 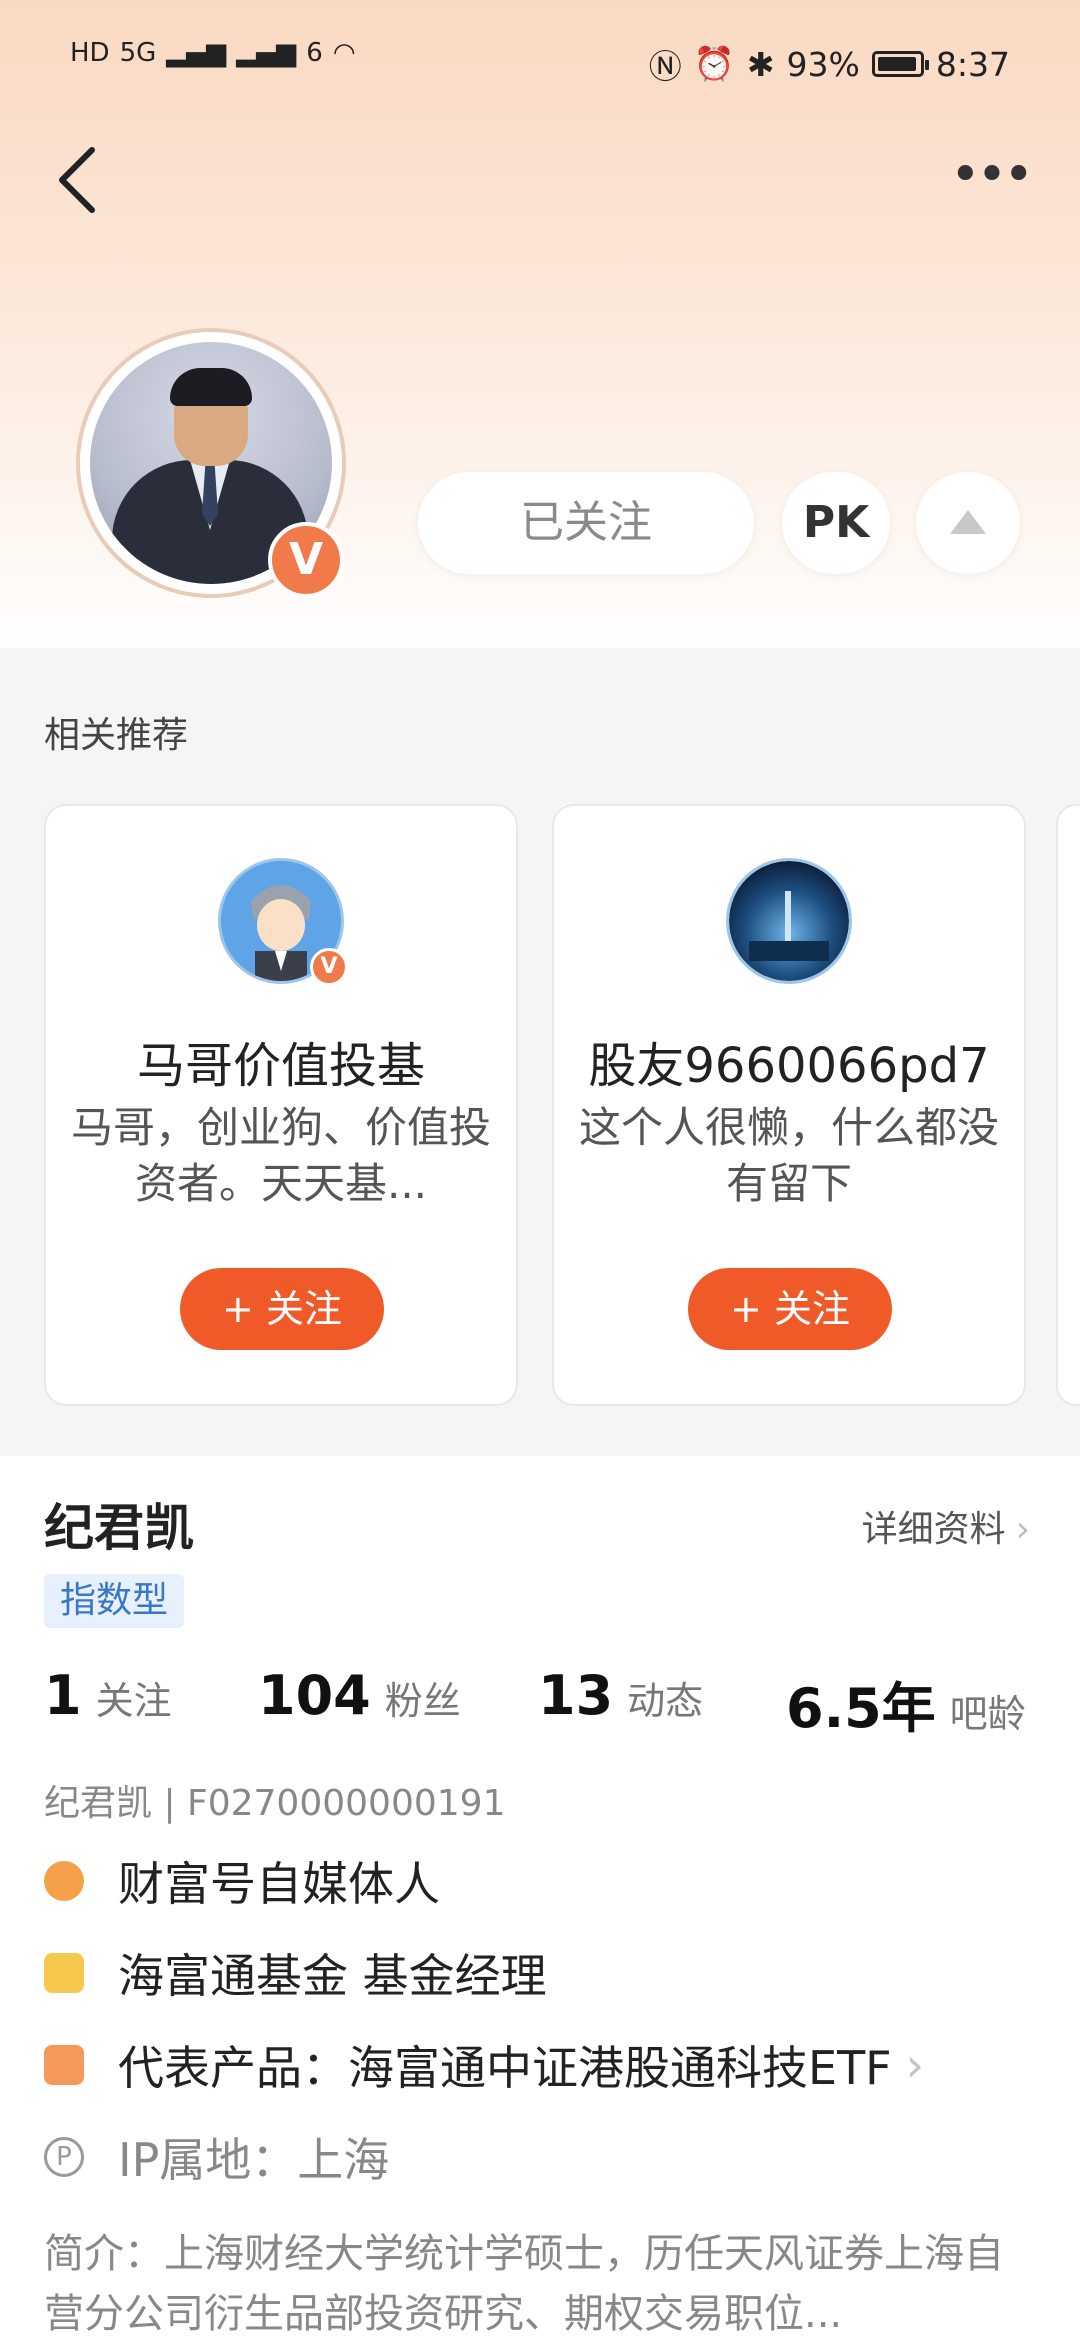 I want to click on triangle-up-button, so click(x=968, y=523).